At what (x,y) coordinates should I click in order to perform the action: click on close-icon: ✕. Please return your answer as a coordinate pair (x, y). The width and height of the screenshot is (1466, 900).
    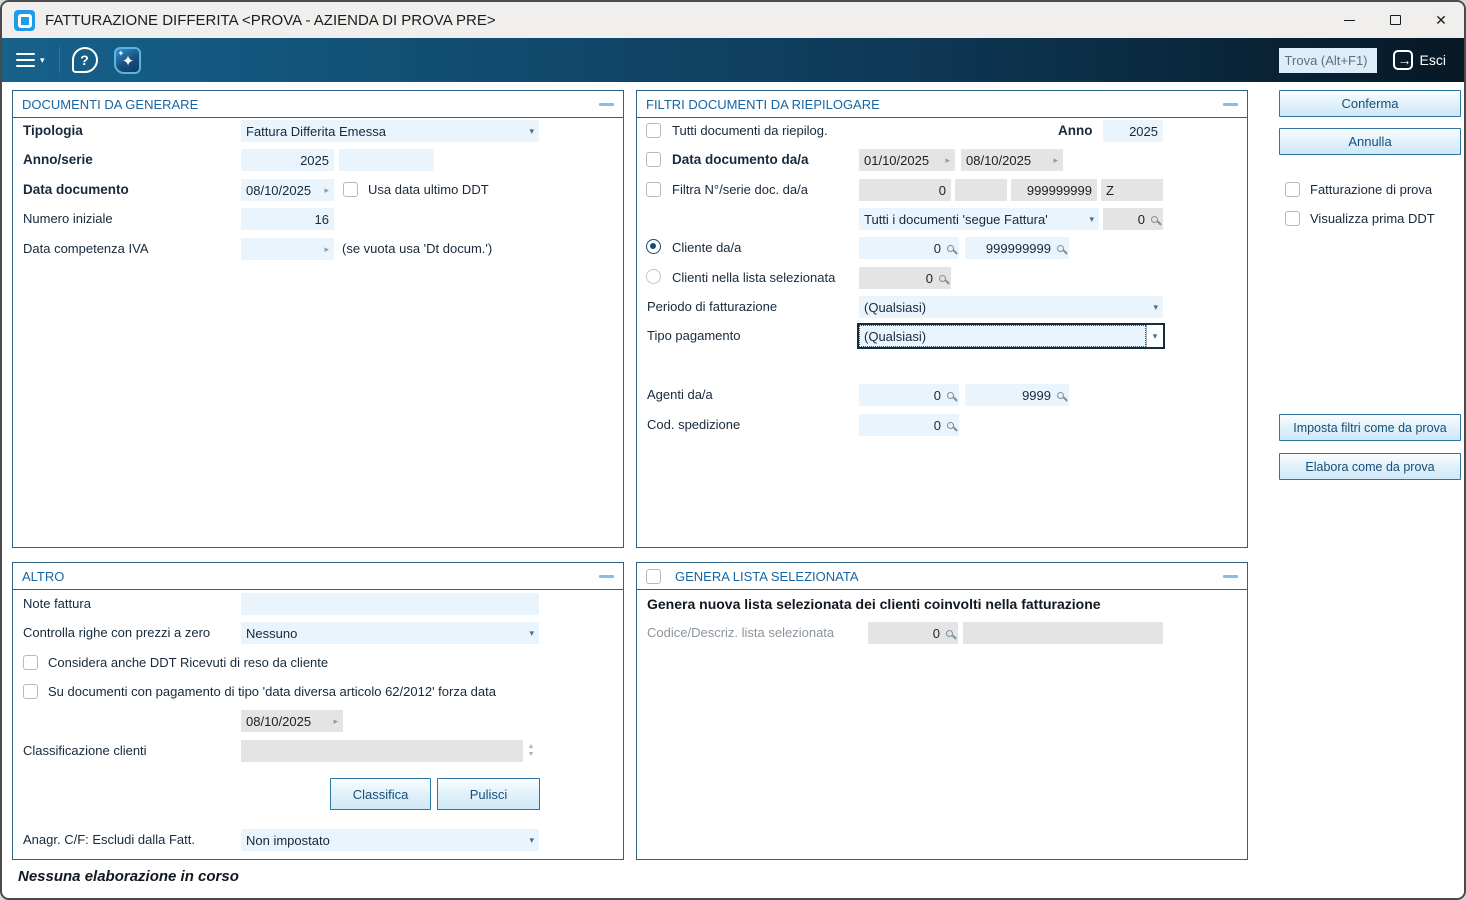
    Looking at the image, I should click on (1441, 20).